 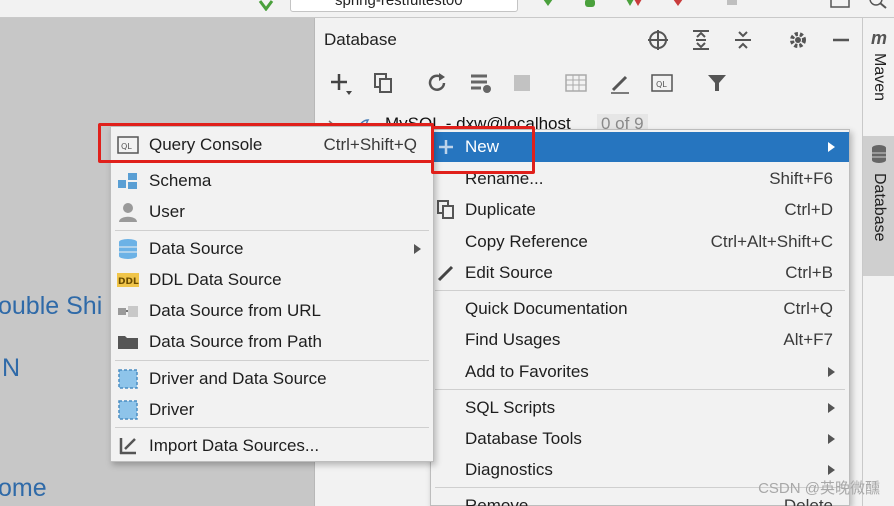 What do you see at coordinates (446, 210) in the screenshot?
I see `duplicate-icon` at bounding box center [446, 210].